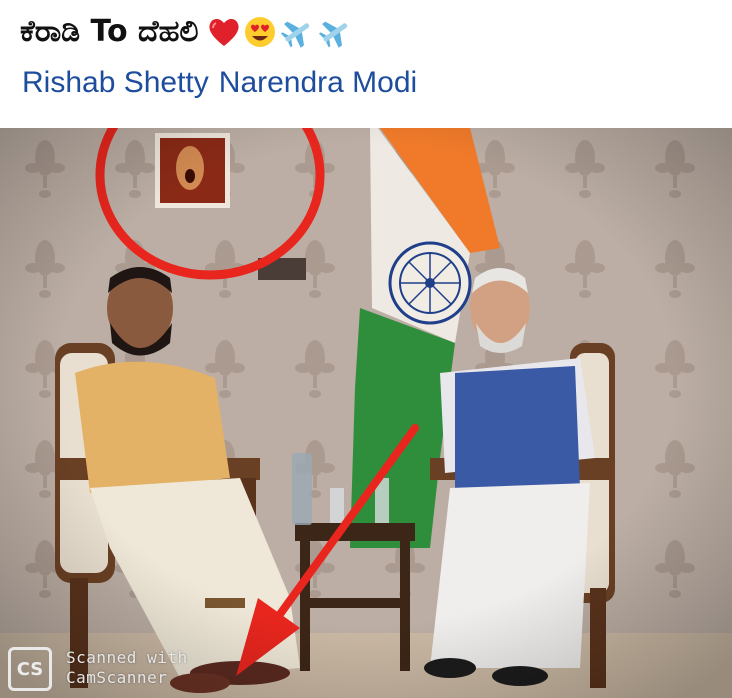 Image resolution: width=732 pixels, height=698 pixels. Describe the element at coordinates (259, 31) in the screenshot. I see `heart-eyes-icon` at that location.